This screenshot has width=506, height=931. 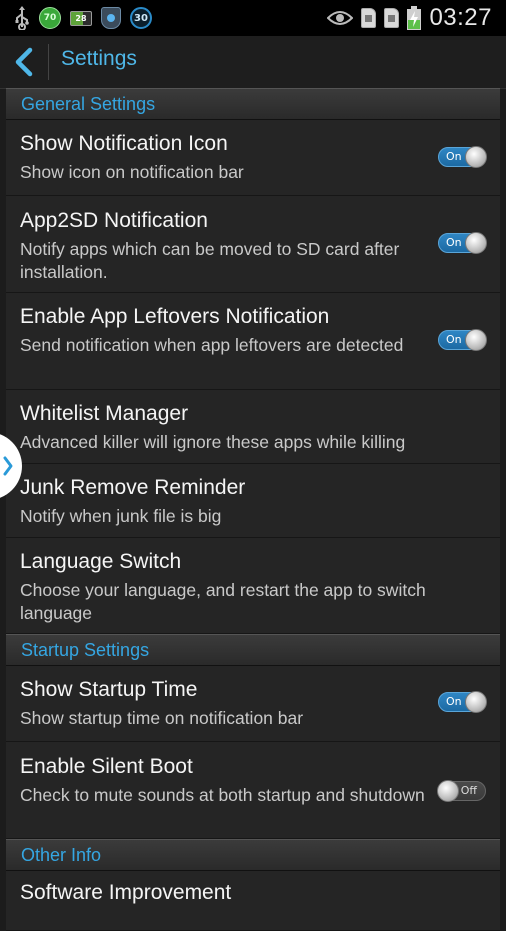 What do you see at coordinates (8, 466) in the screenshot?
I see `chevron-right-icon` at bounding box center [8, 466].